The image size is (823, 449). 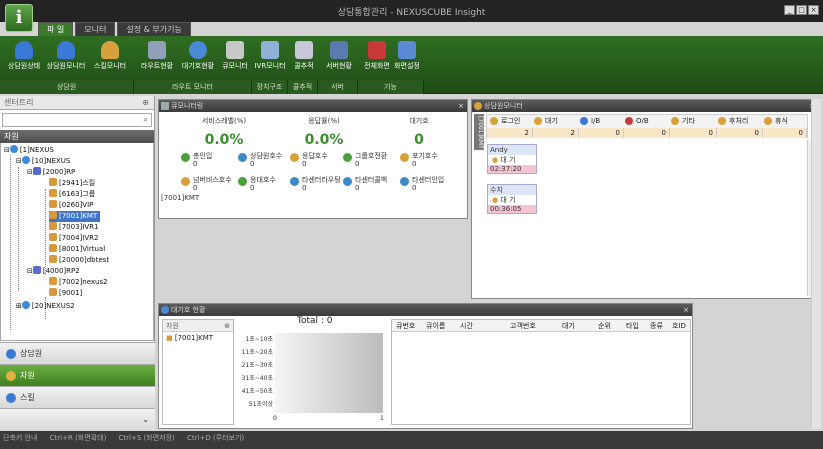 I want to click on state-login: 로그인, so click(x=504, y=121).